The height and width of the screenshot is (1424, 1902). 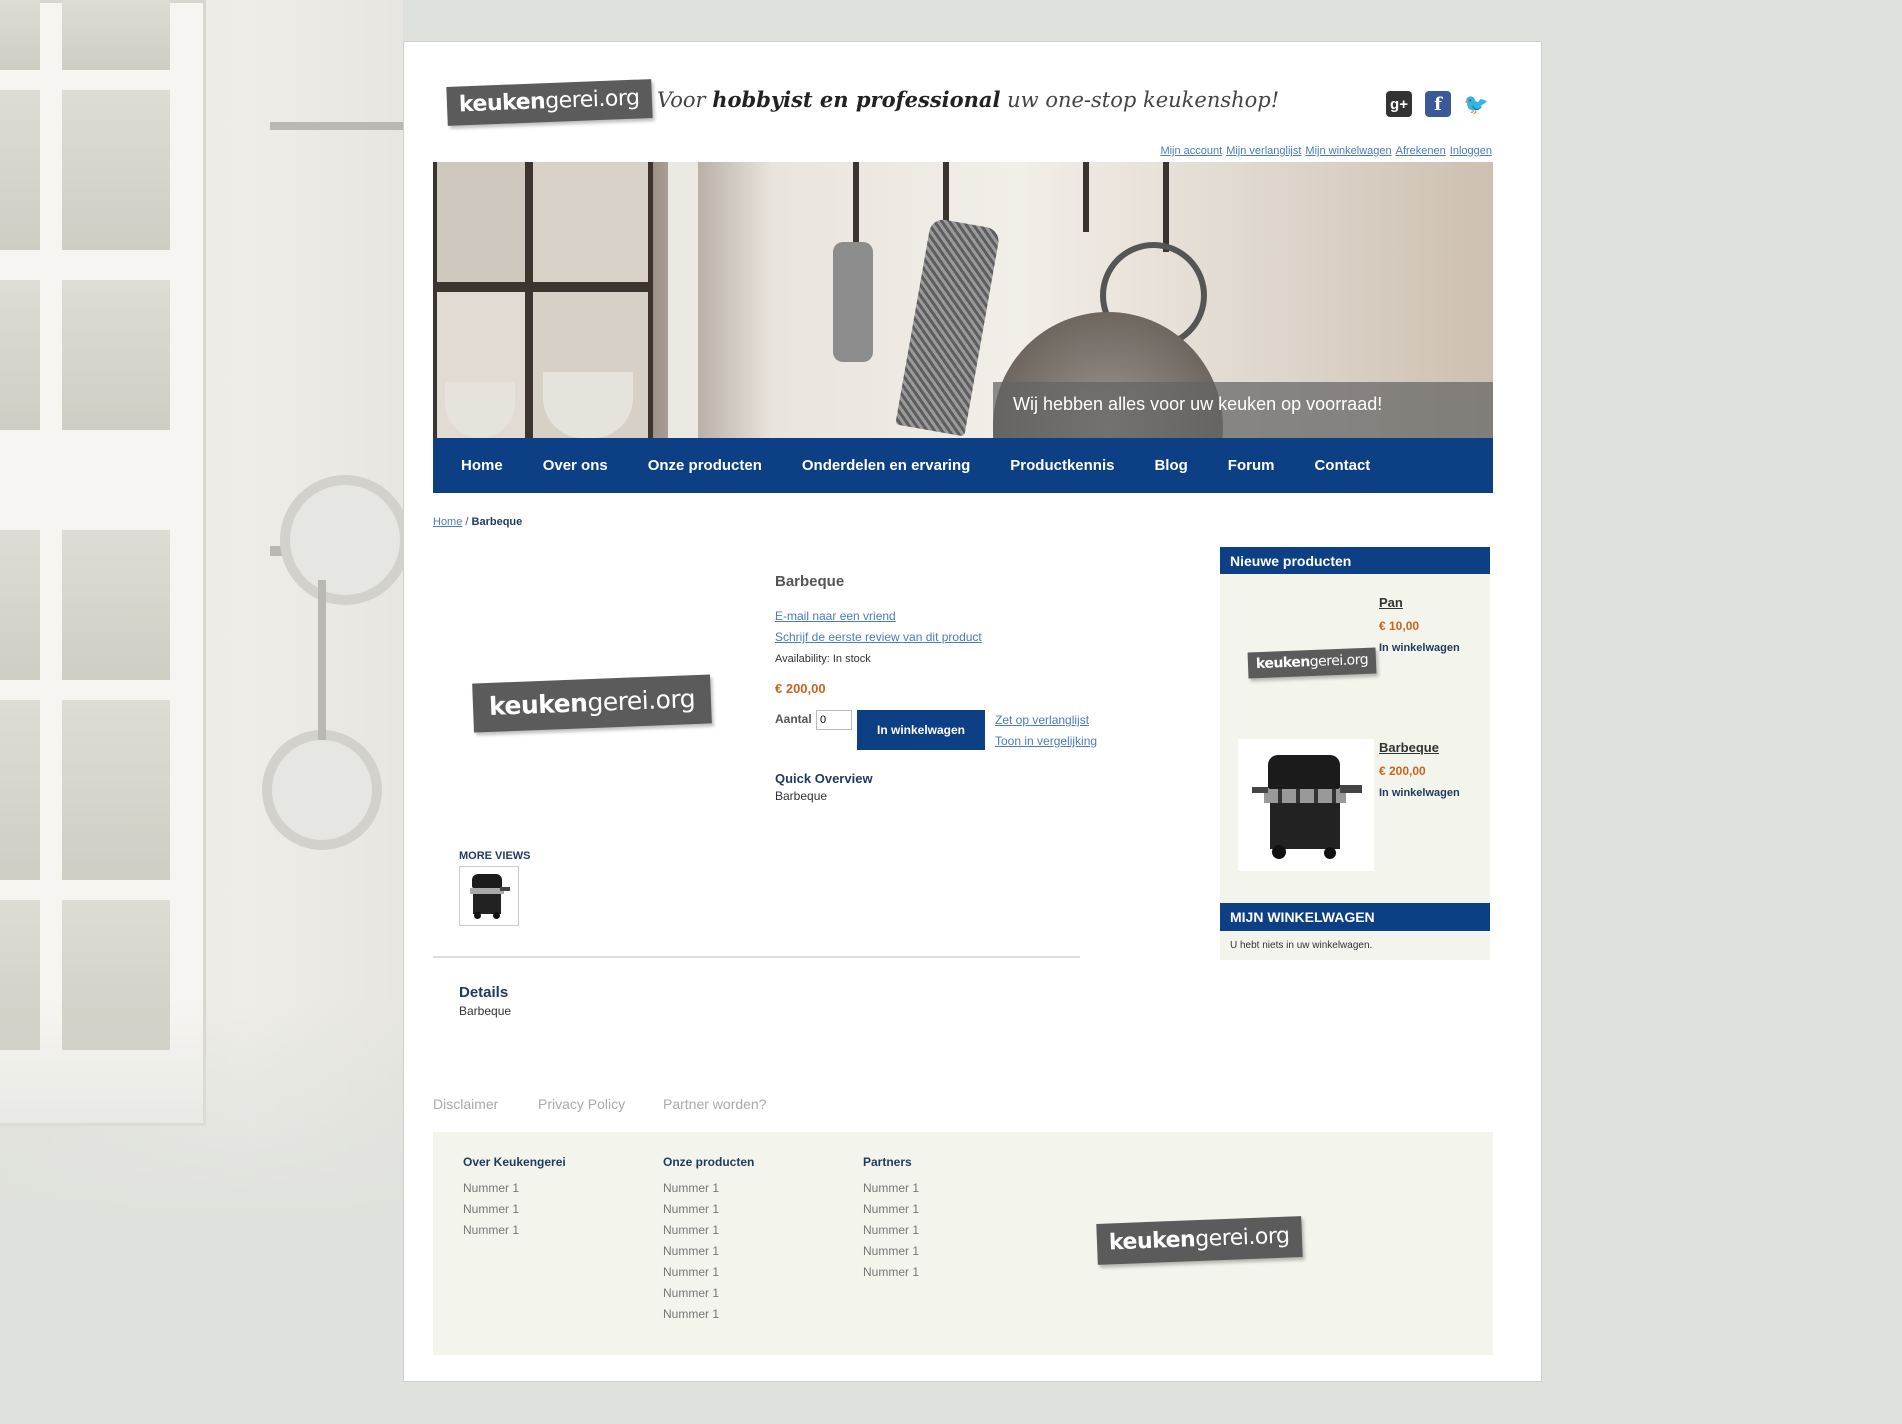 I want to click on new-product-barbeque-image, so click(x=1306, y=805).